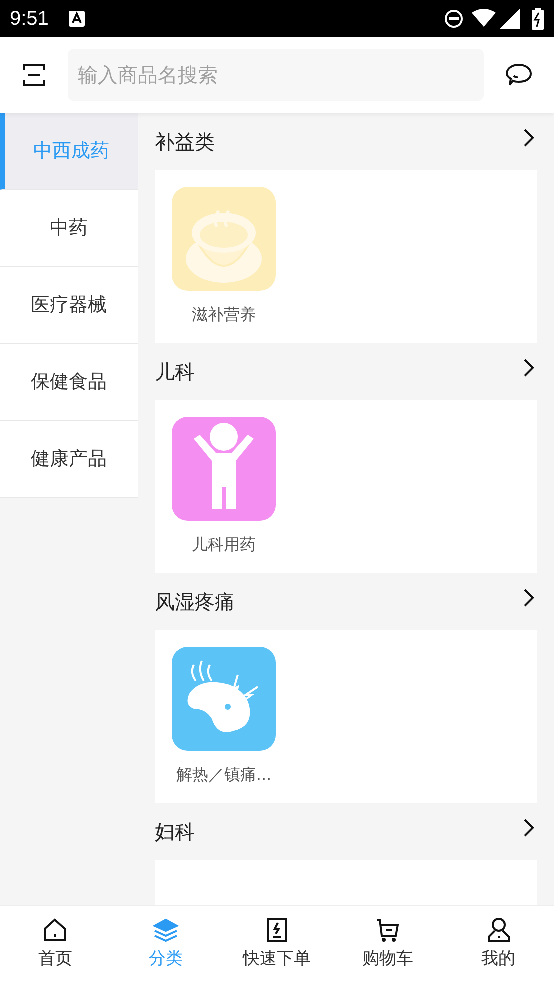 The height and width of the screenshot is (984, 554). What do you see at coordinates (519, 75) in the screenshot?
I see `chat-bubble-icon` at bounding box center [519, 75].